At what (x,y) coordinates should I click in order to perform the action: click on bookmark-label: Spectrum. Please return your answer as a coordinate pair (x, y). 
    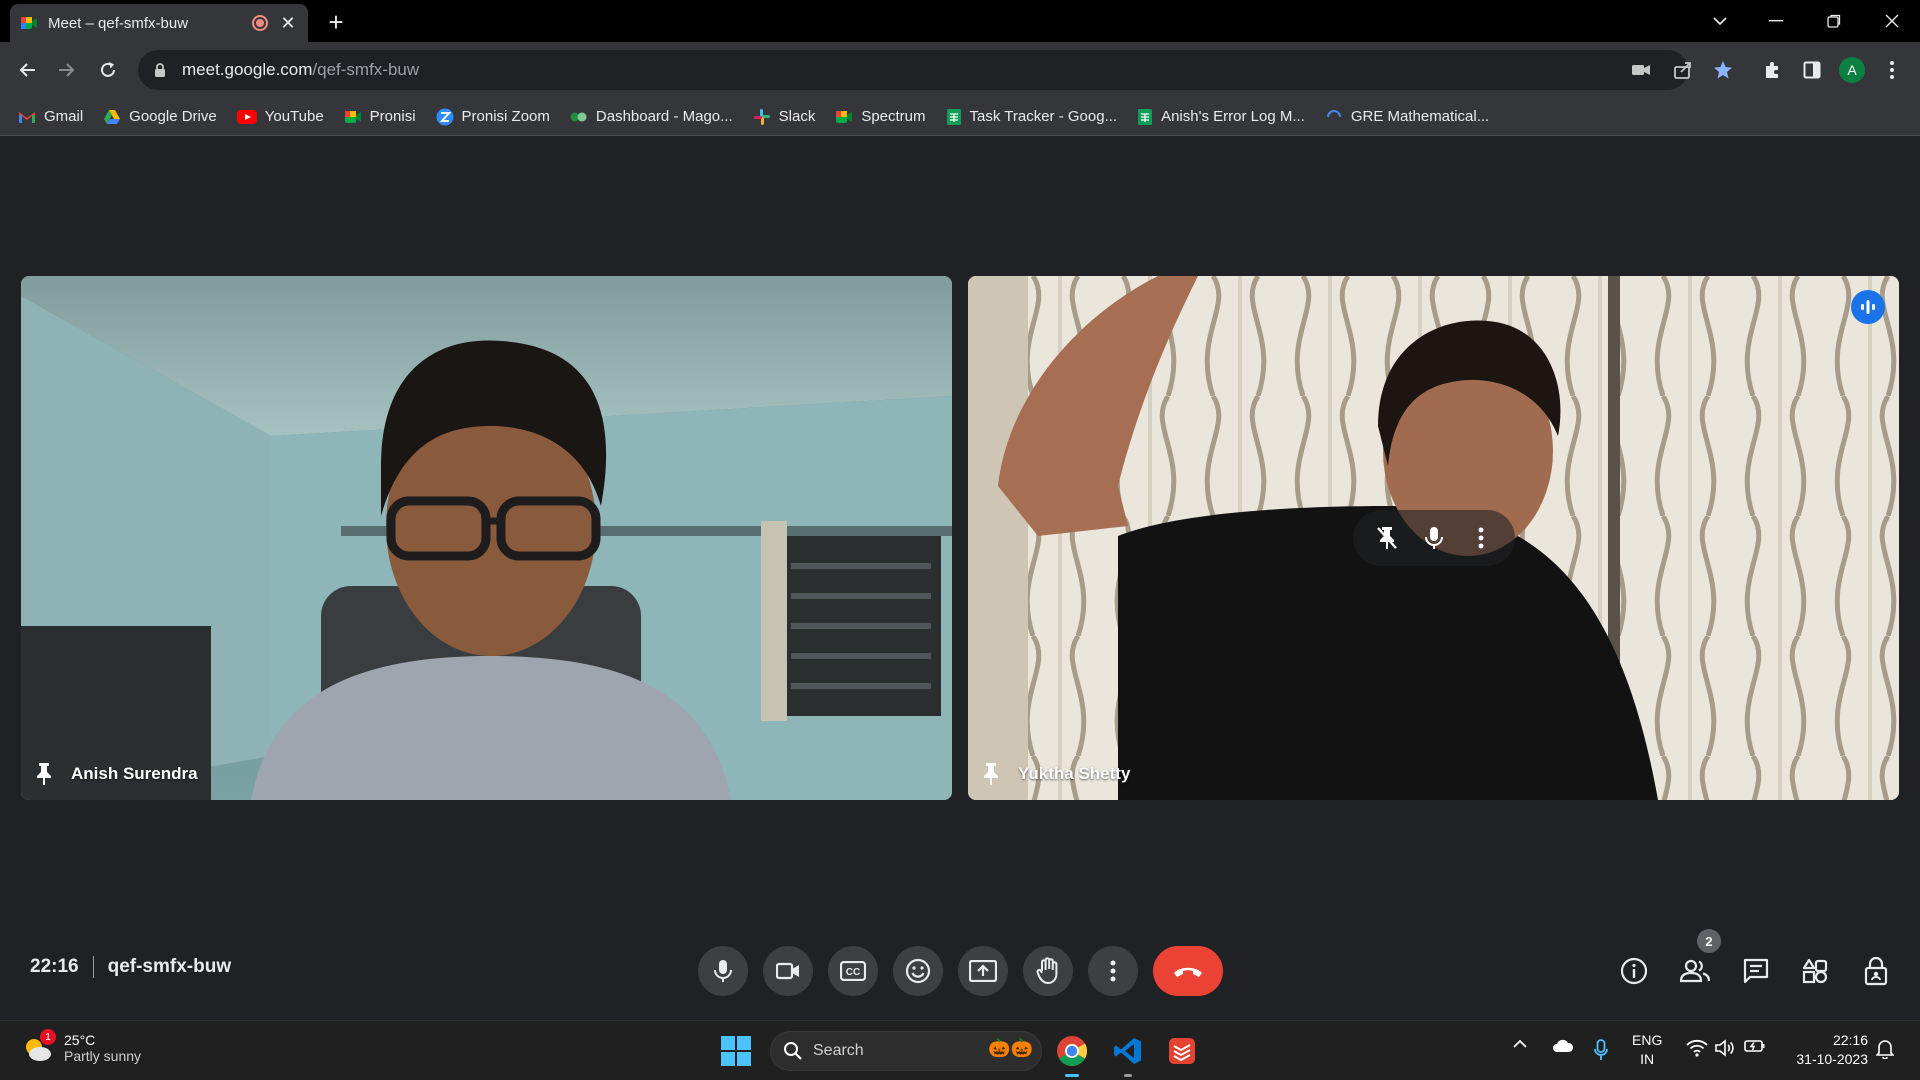
    Looking at the image, I should click on (893, 116).